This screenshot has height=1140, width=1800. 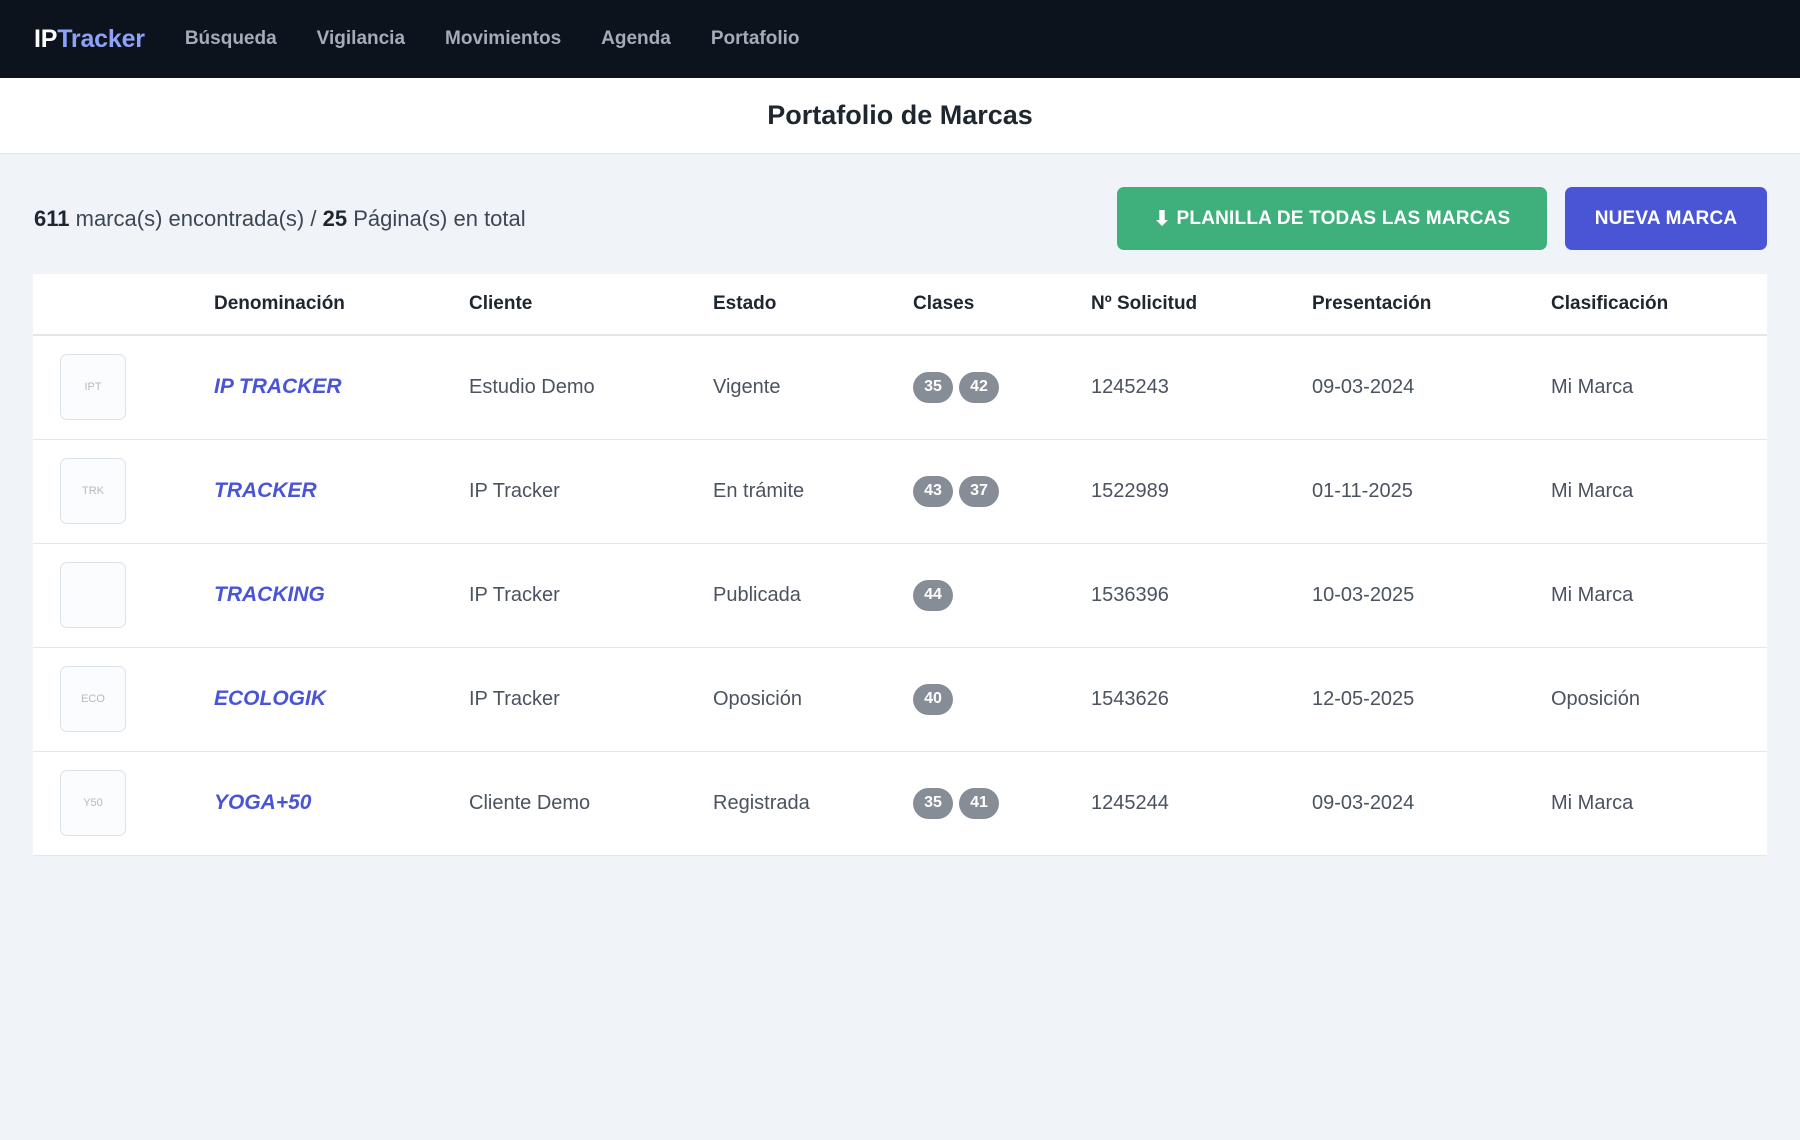 I want to click on class-badge: 40, so click(x=933, y=699).